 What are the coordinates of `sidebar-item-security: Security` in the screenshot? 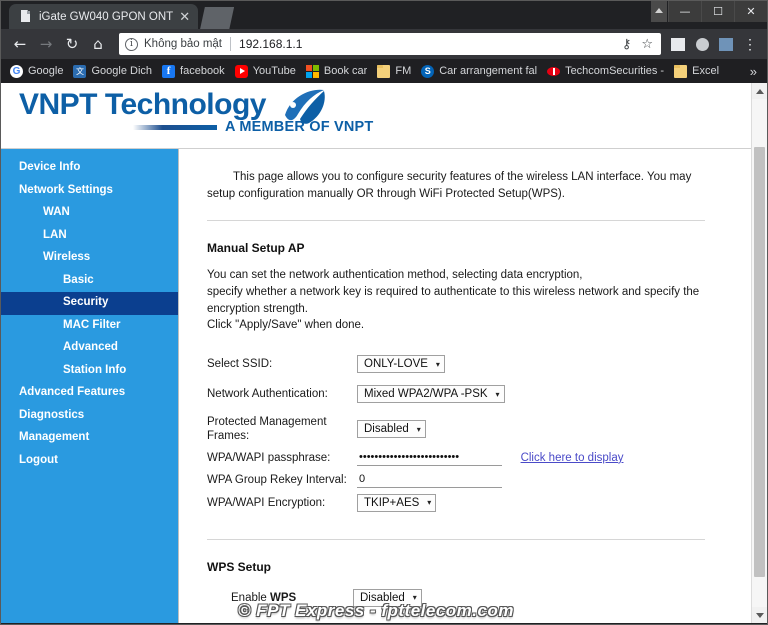 It's located at (89, 303).